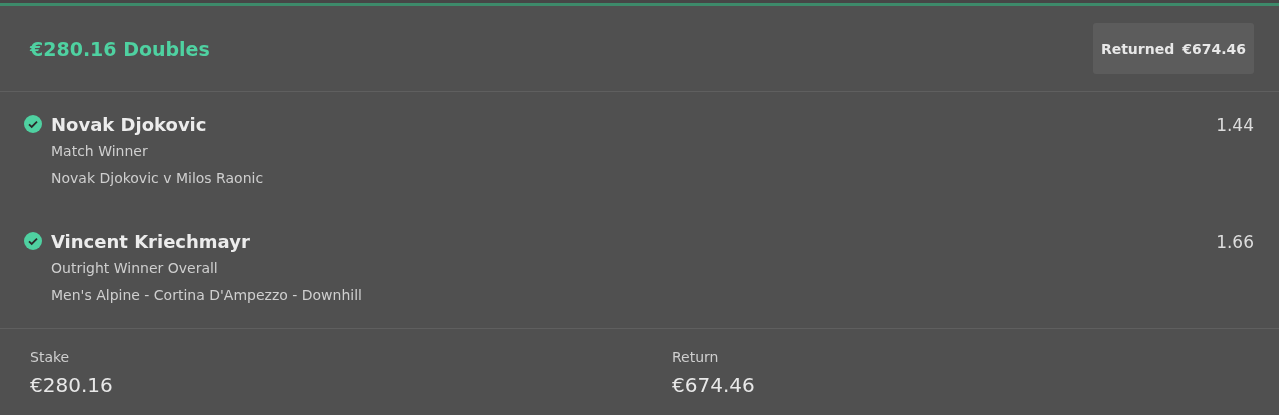 This screenshot has width=1279, height=415. What do you see at coordinates (129, 125) in the screenshot?
I see `selection-name: Novak Djokovic` at bounding box center [129, 125].